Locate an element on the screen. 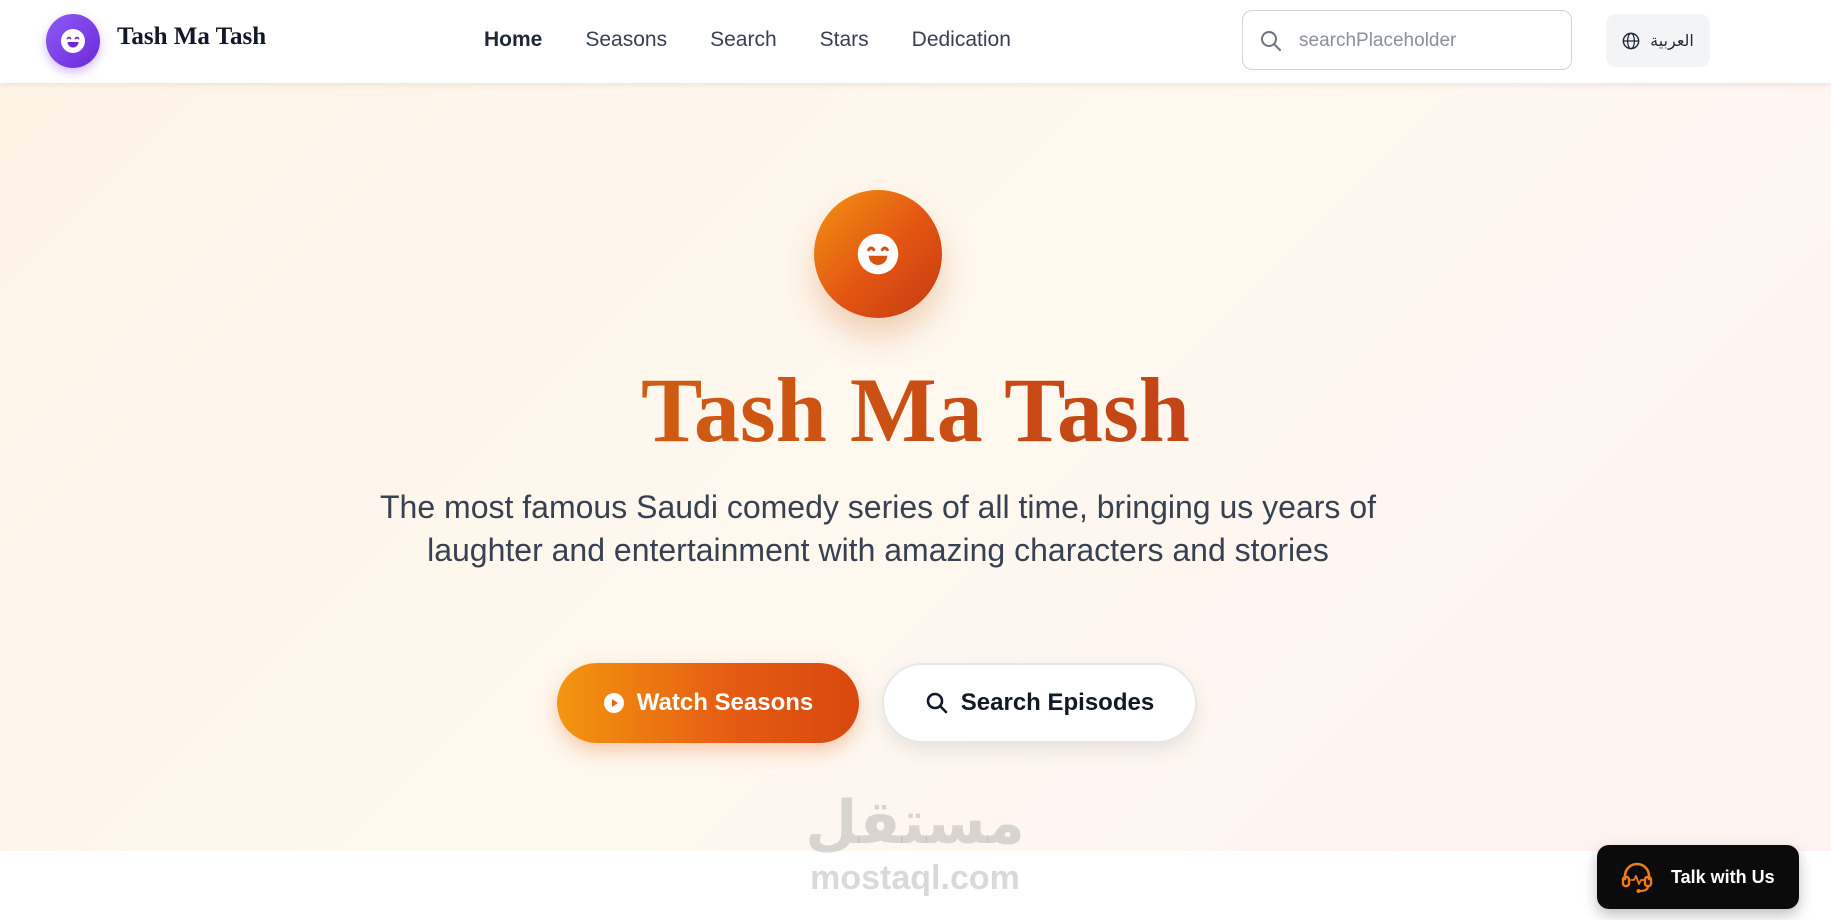 Image resolution: width=1831 pixels, height=920 pixels. hero-logo-badge is located at coordinates (878, 254).